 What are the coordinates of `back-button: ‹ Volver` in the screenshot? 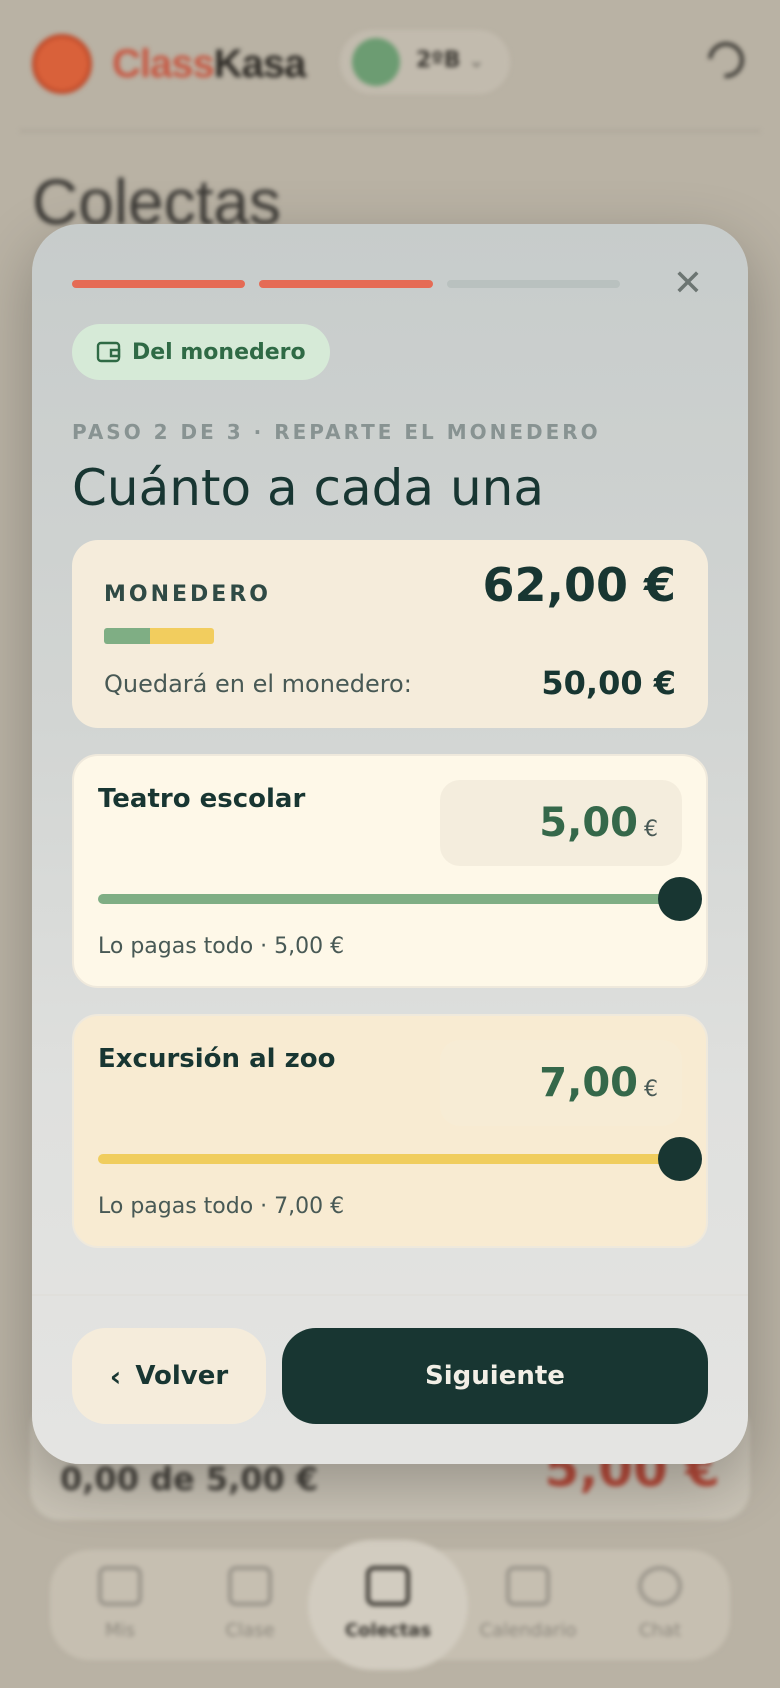 It's located at (169, 1376).